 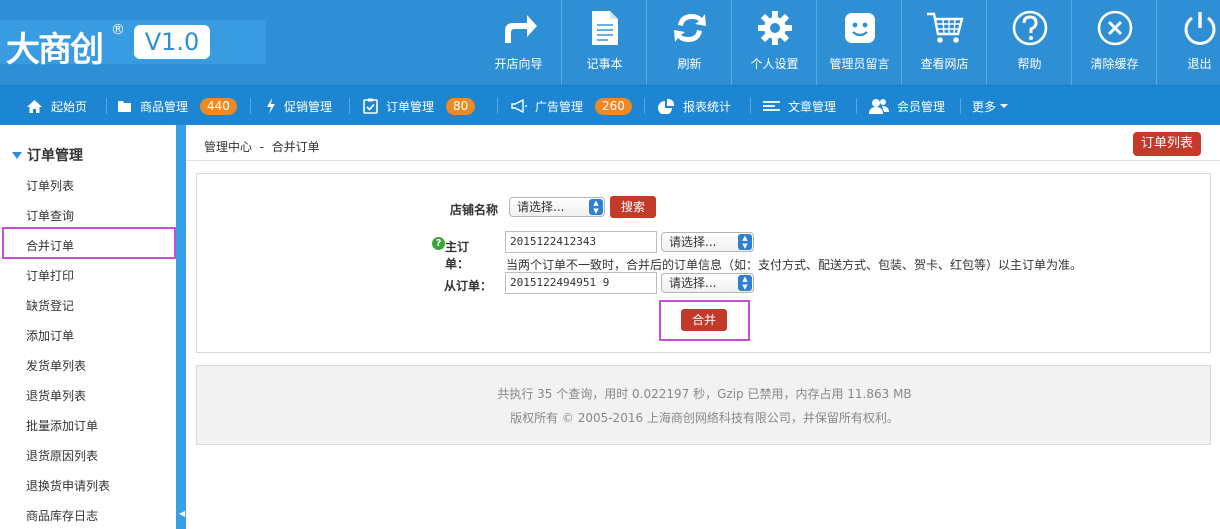 I want to click on clipboard-icon, so click(x=370, y=106).